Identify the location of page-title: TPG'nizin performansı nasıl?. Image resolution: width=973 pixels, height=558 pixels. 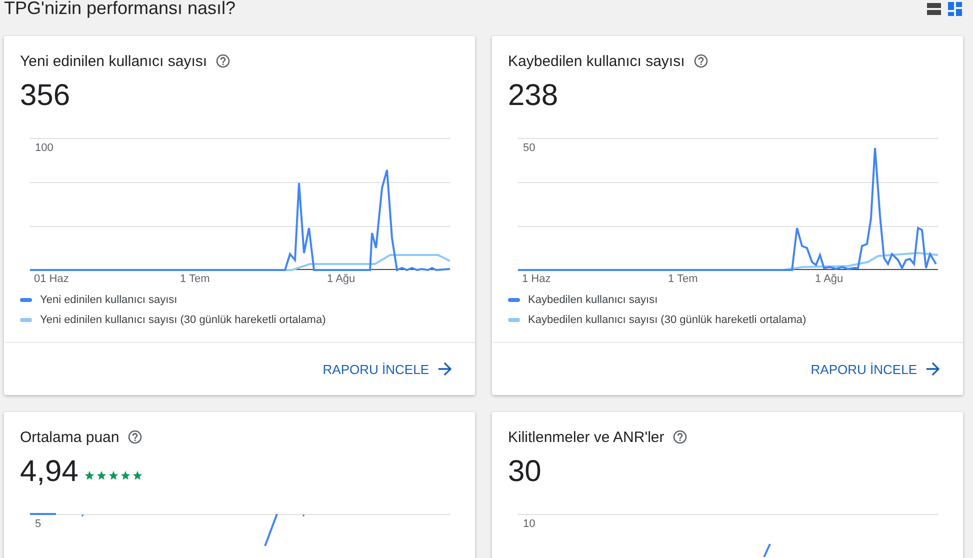
(120, 9).